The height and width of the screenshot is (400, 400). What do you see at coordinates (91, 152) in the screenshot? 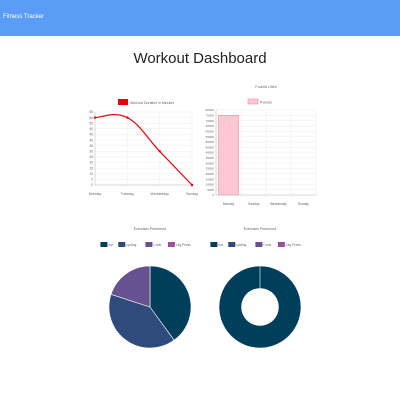
I see `y-tick-label: 30` at bounding box center [91, 152].